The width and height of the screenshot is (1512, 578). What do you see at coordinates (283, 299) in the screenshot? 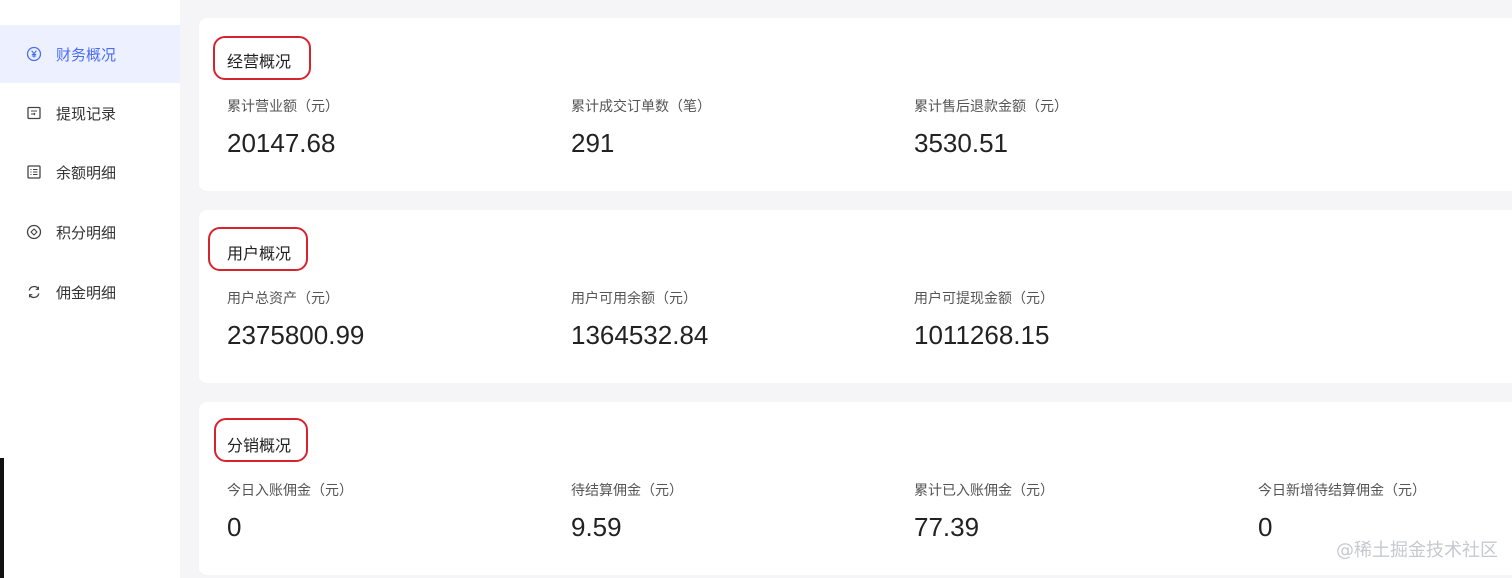
I see `stat-label: 用户总资产（元）` at bounding box center [283, 299].